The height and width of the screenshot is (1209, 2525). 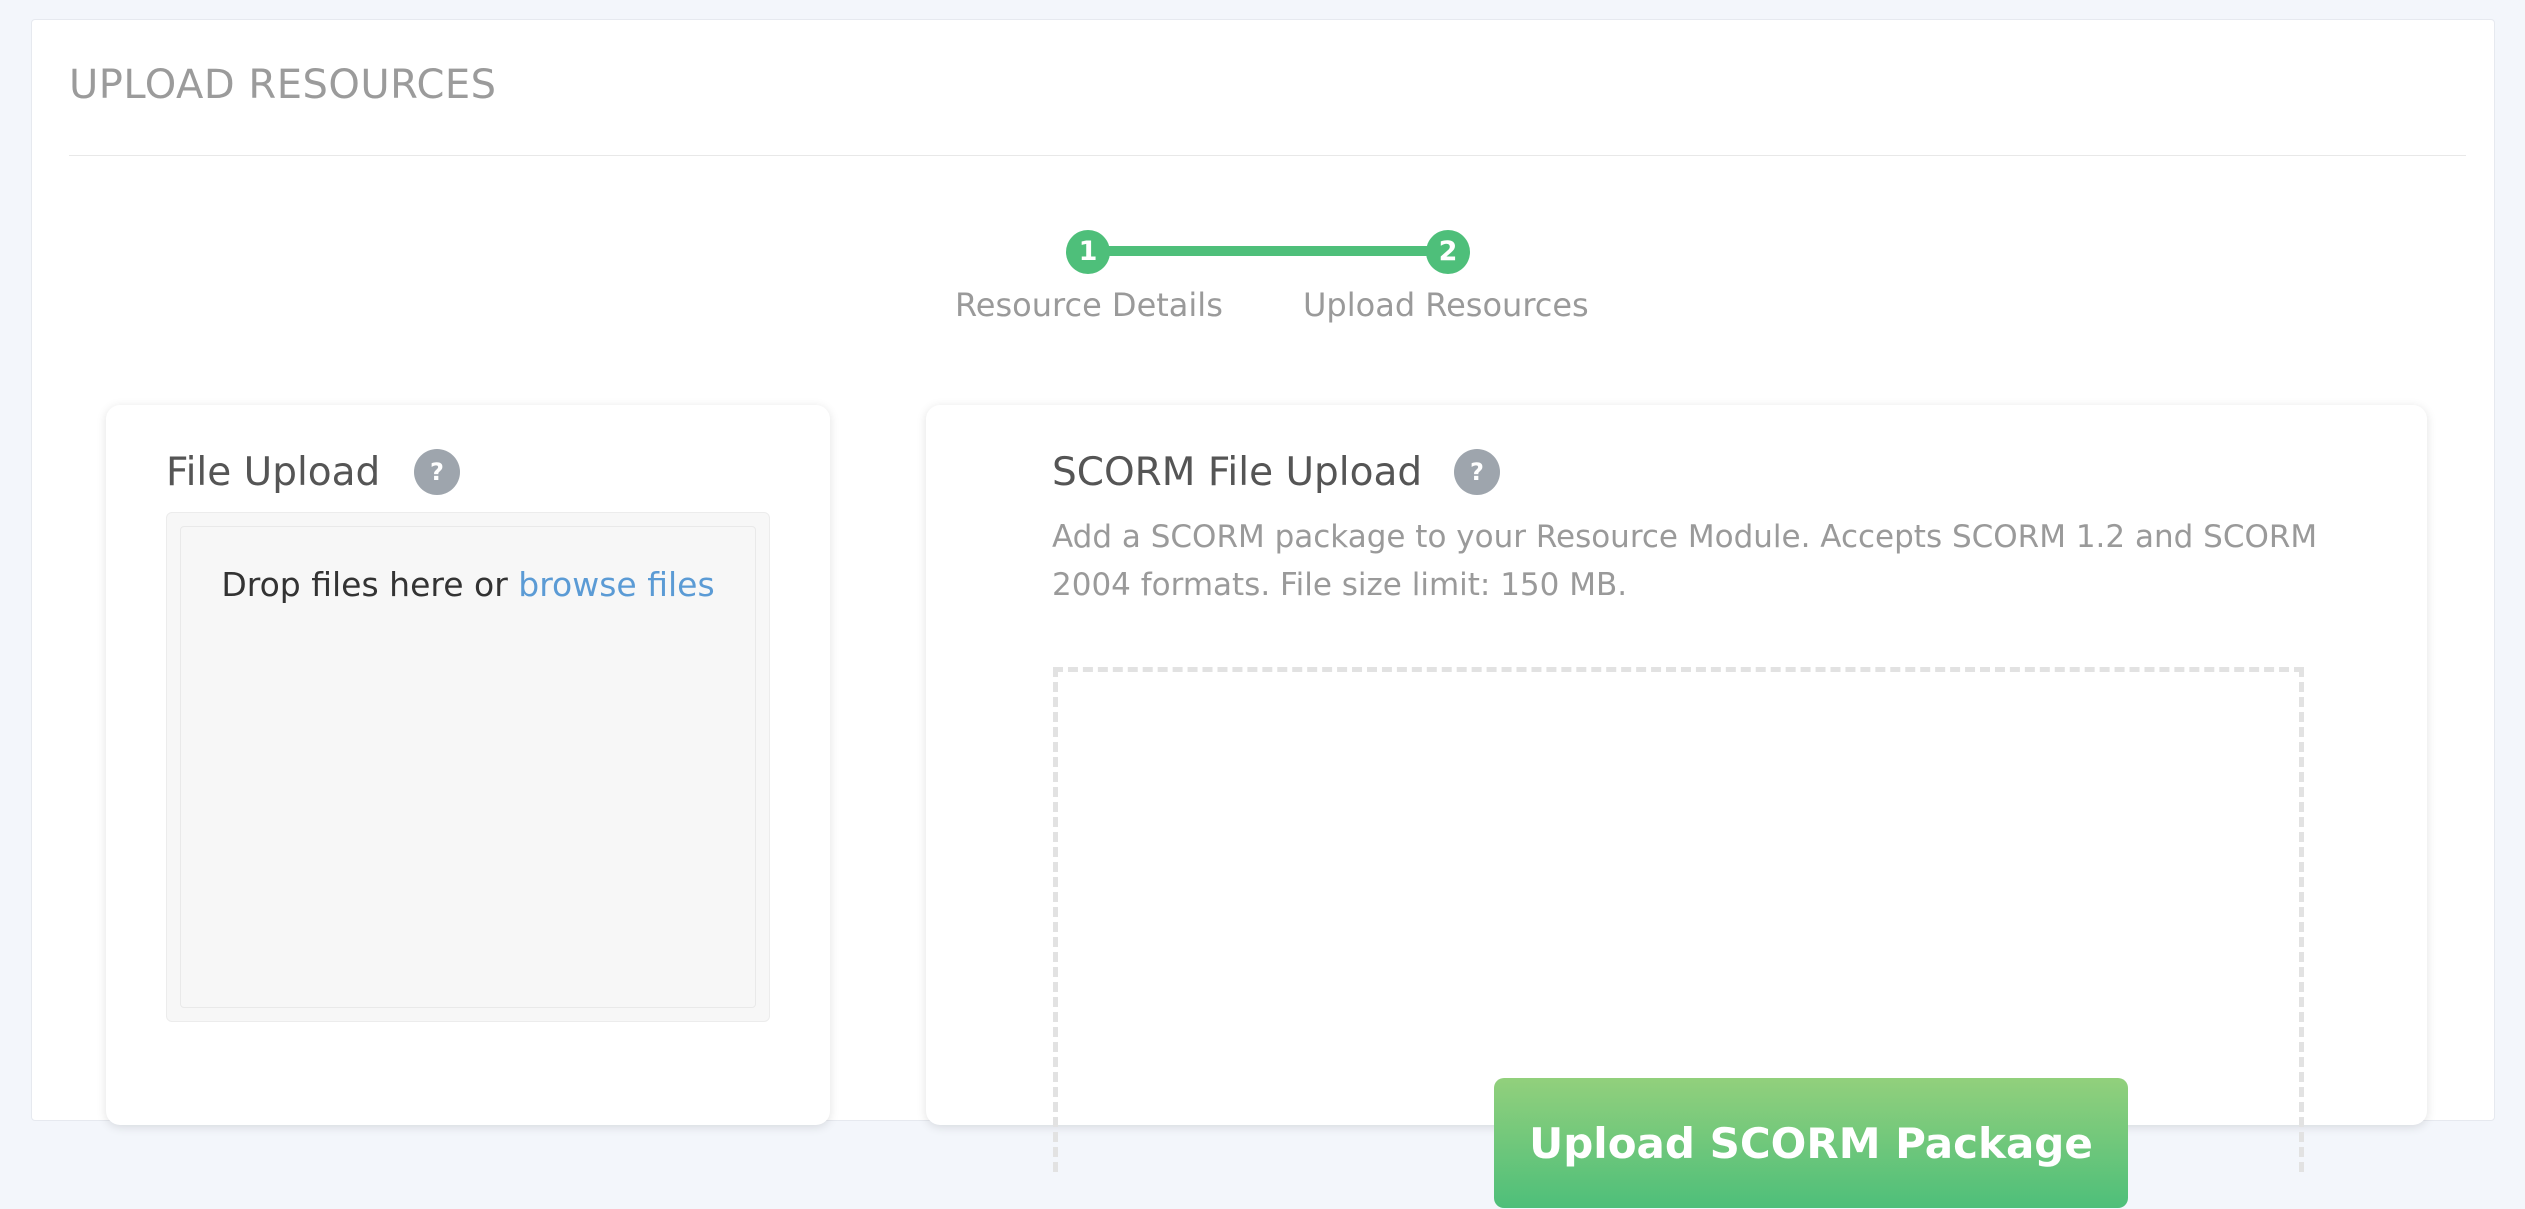 I want to click on browse-files-link: browse files, so click(x=616, y=584).